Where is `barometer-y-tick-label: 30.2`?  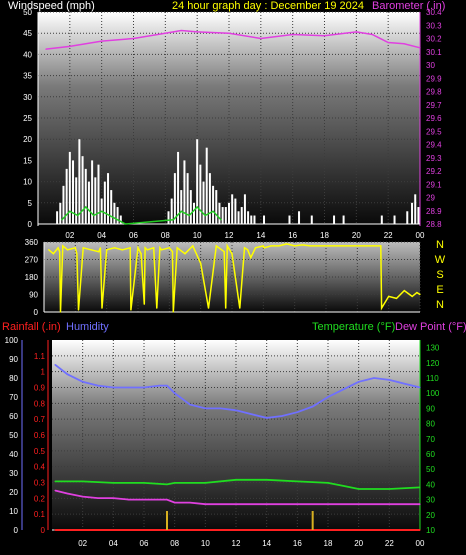
barometer-y-tick-label: 30.2 is located at coordinates (434, 39).